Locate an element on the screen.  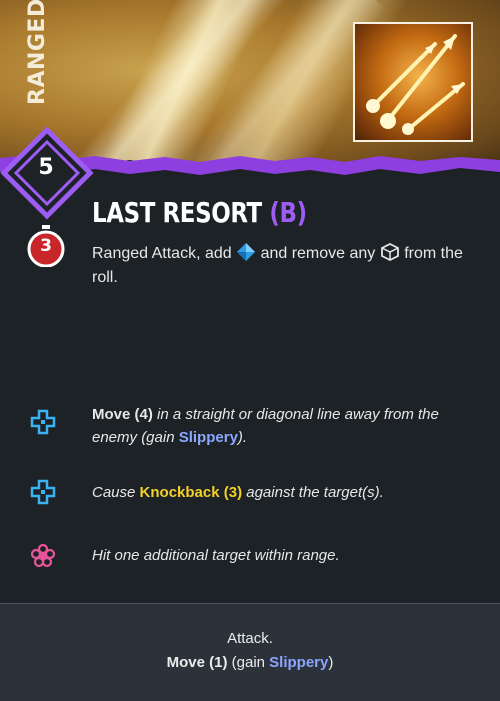
footer-text1: (gain is located at coordinates (248, 662).